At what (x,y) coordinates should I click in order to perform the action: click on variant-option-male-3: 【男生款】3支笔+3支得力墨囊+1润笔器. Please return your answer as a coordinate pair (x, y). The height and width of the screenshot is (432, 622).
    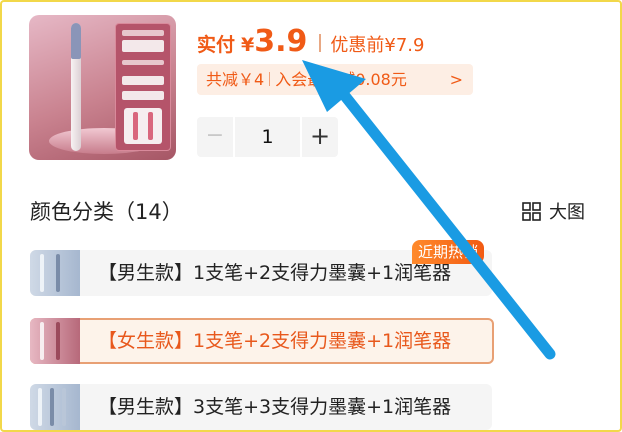
    Looking at the image, I should click on (261, 407).